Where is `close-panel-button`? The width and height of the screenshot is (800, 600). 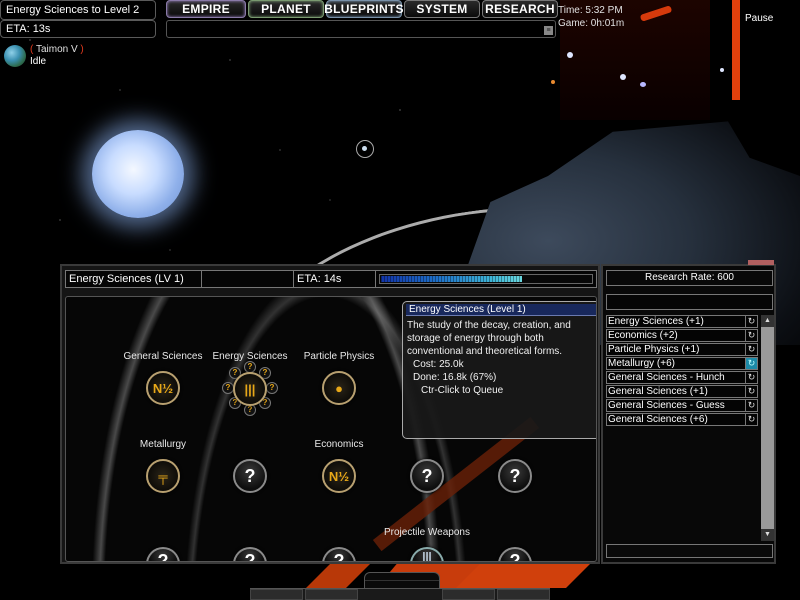
close-panel-button is located at coordinates (761, 262).